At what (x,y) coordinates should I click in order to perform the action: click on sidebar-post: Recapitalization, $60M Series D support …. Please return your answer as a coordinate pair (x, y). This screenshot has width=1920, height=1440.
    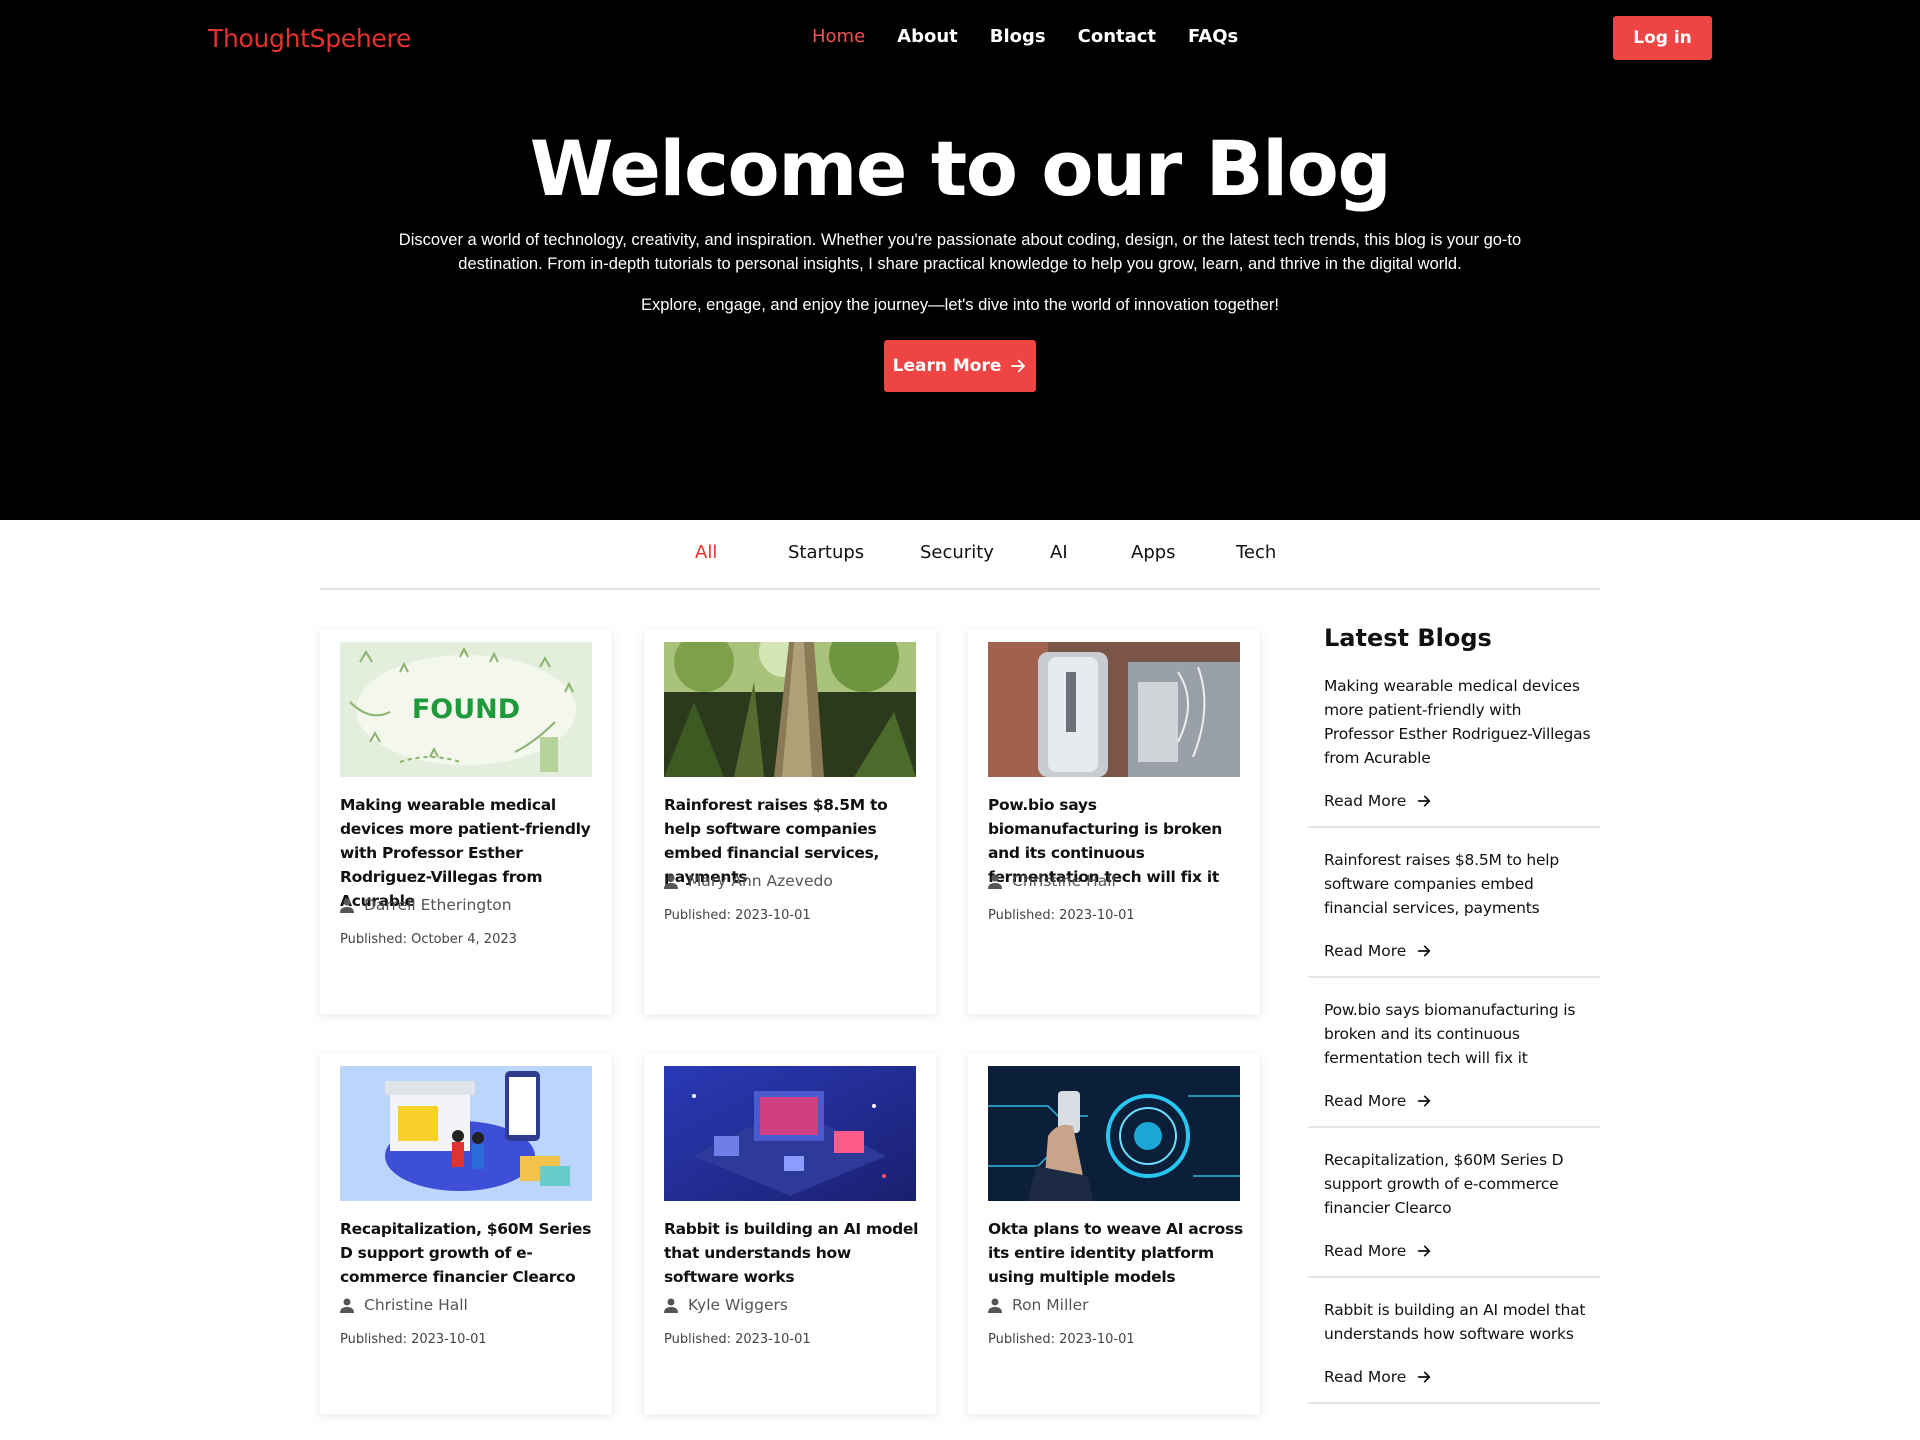
    Looking at the image, I should click on (1454, 1213).